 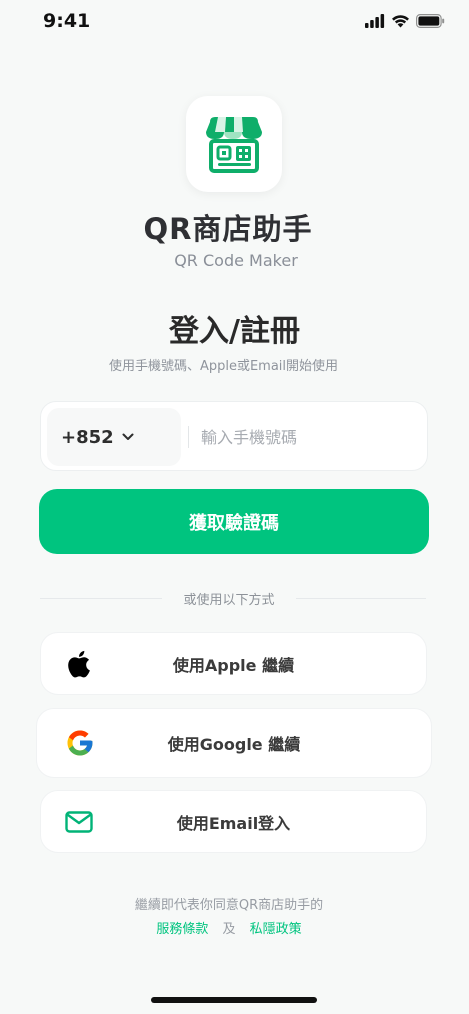 I want to click on apple-button-label: 使用Apple 繼續, so click(x=233, y=665).